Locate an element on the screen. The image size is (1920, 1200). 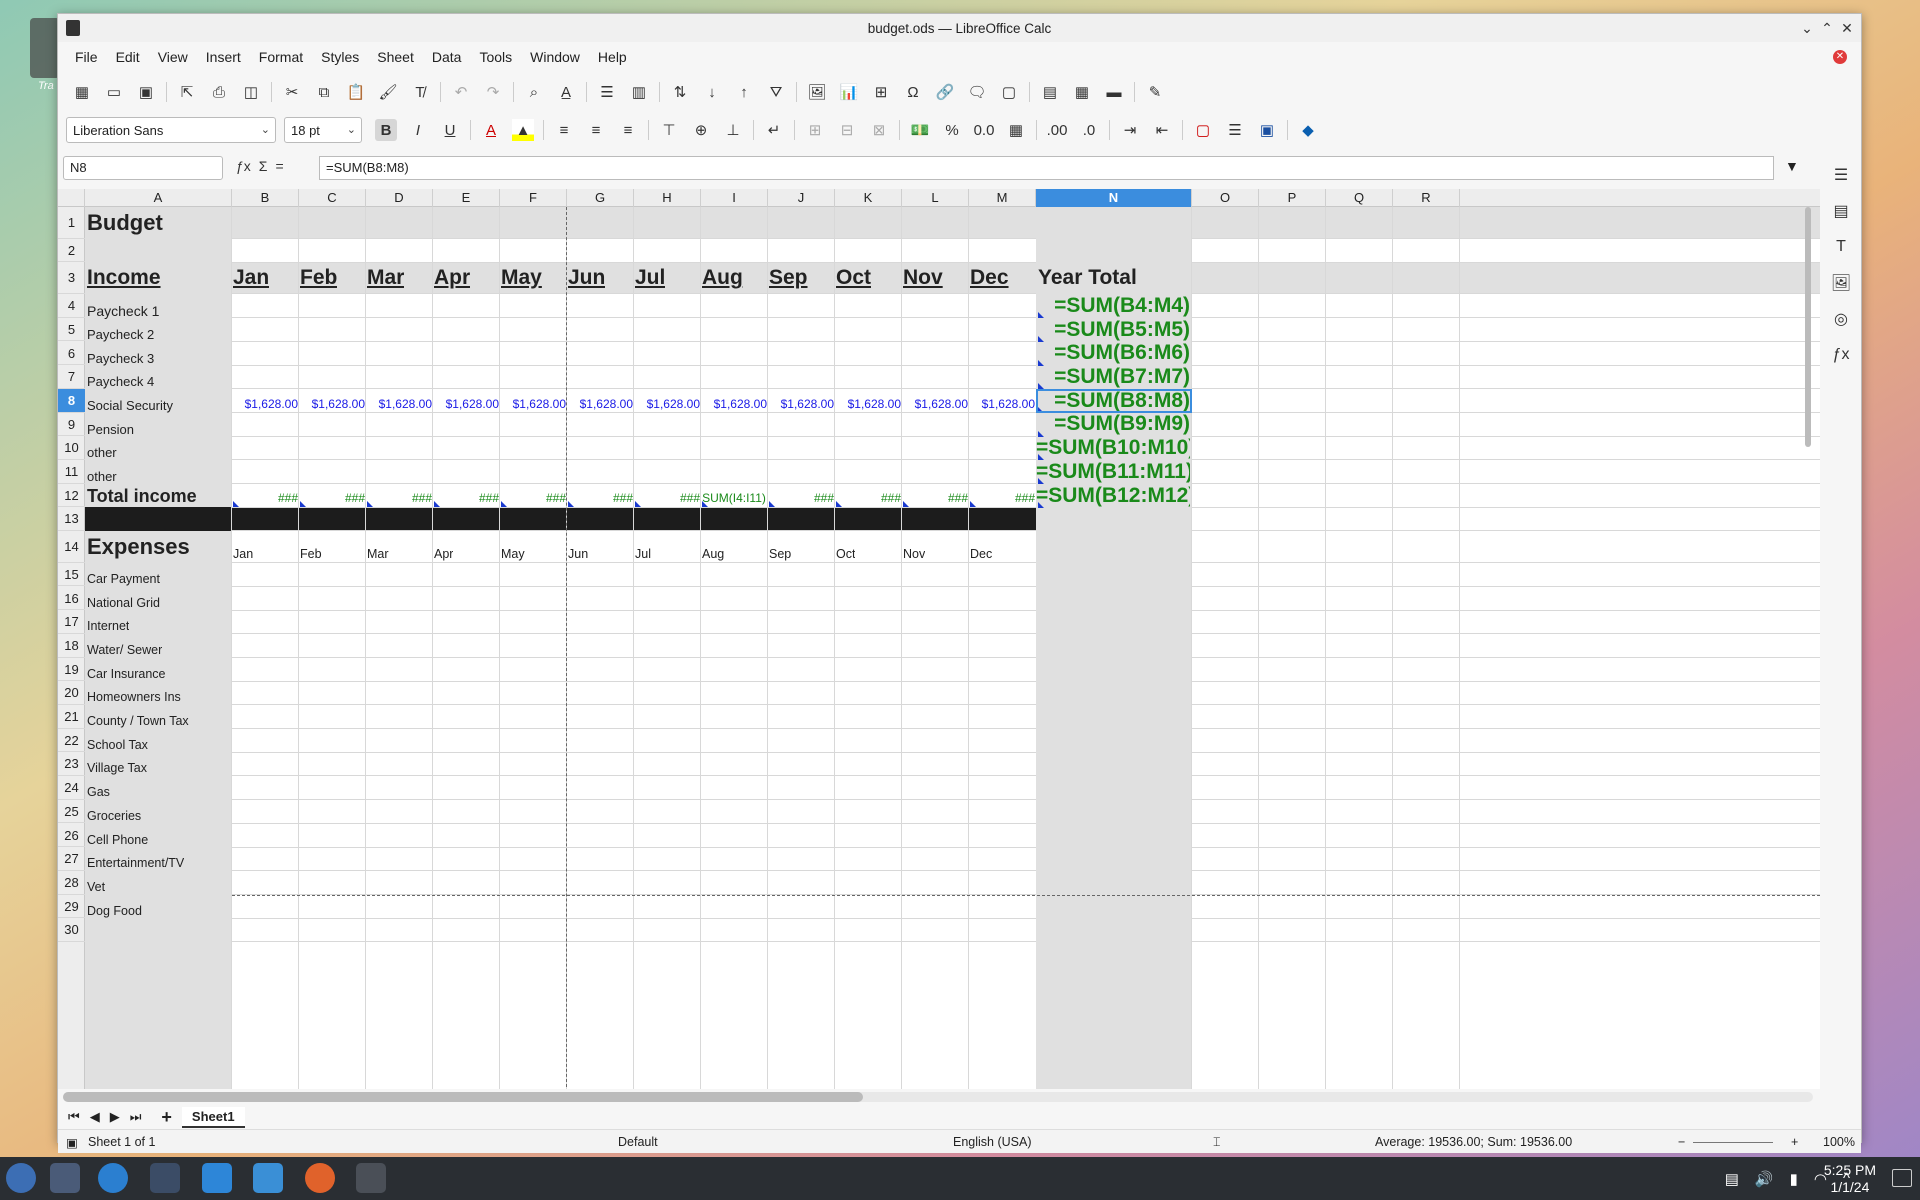
column-header-a: A is located at coordinates (158, 198).